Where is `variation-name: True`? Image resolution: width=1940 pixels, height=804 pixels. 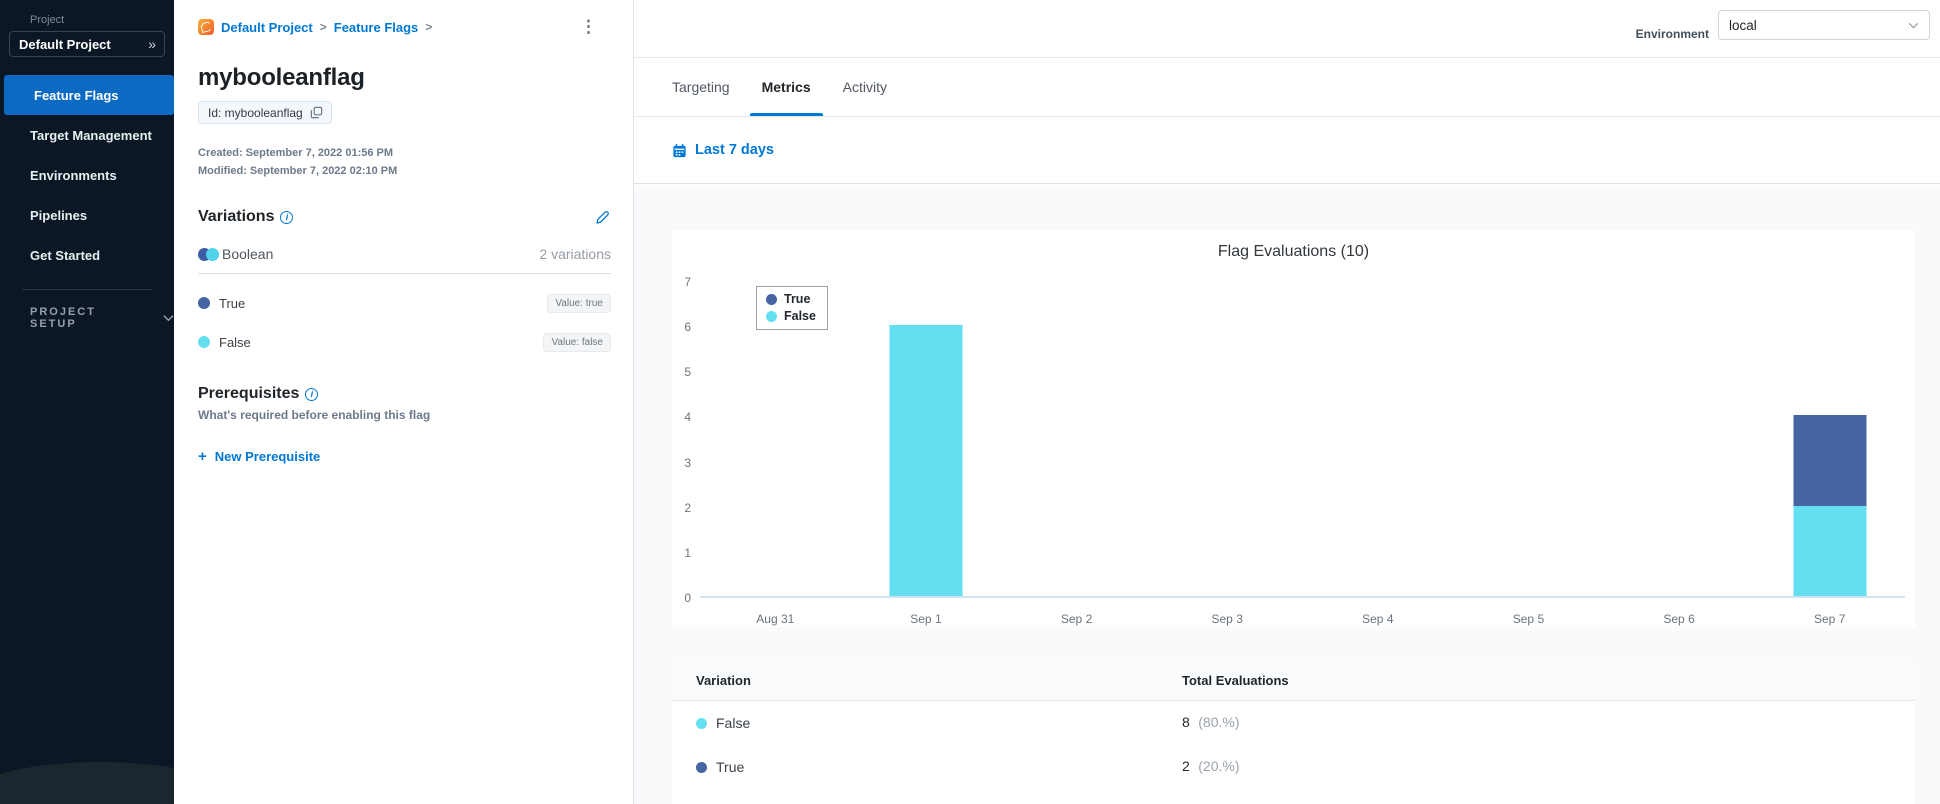
variation-name: True is located at coordinates (232, 303).